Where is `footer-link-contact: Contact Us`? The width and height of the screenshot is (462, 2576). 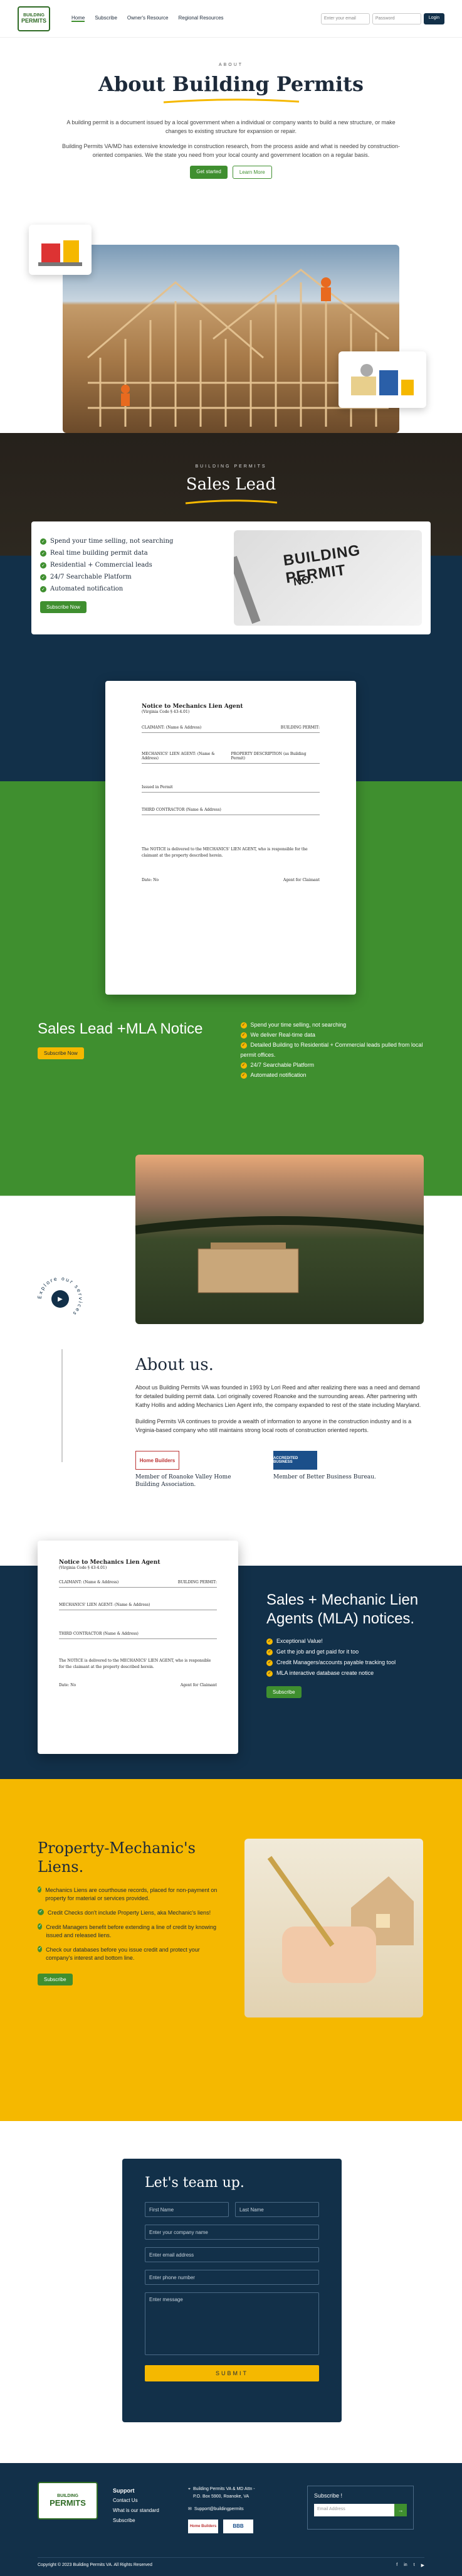
footer-link-contact: Contact Us is located at coordinates (136, 2501).